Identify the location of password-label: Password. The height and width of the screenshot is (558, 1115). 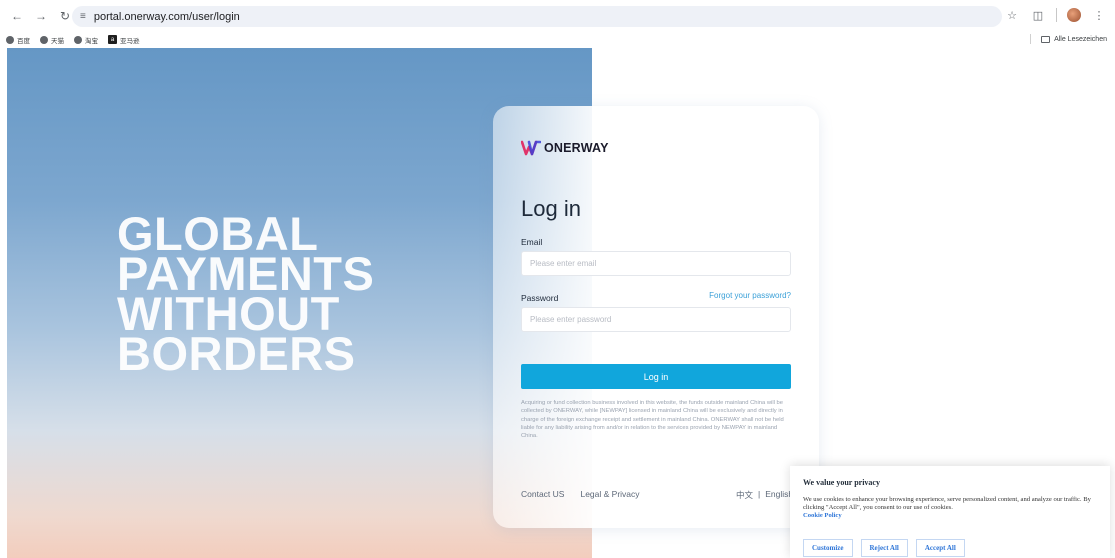
(540, 298).